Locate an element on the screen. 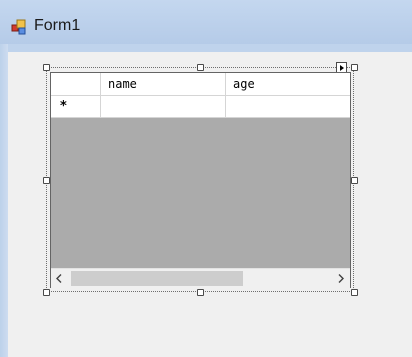 This screenshot has width=412, height=357. form-icon is located at coordinates (18, 27).